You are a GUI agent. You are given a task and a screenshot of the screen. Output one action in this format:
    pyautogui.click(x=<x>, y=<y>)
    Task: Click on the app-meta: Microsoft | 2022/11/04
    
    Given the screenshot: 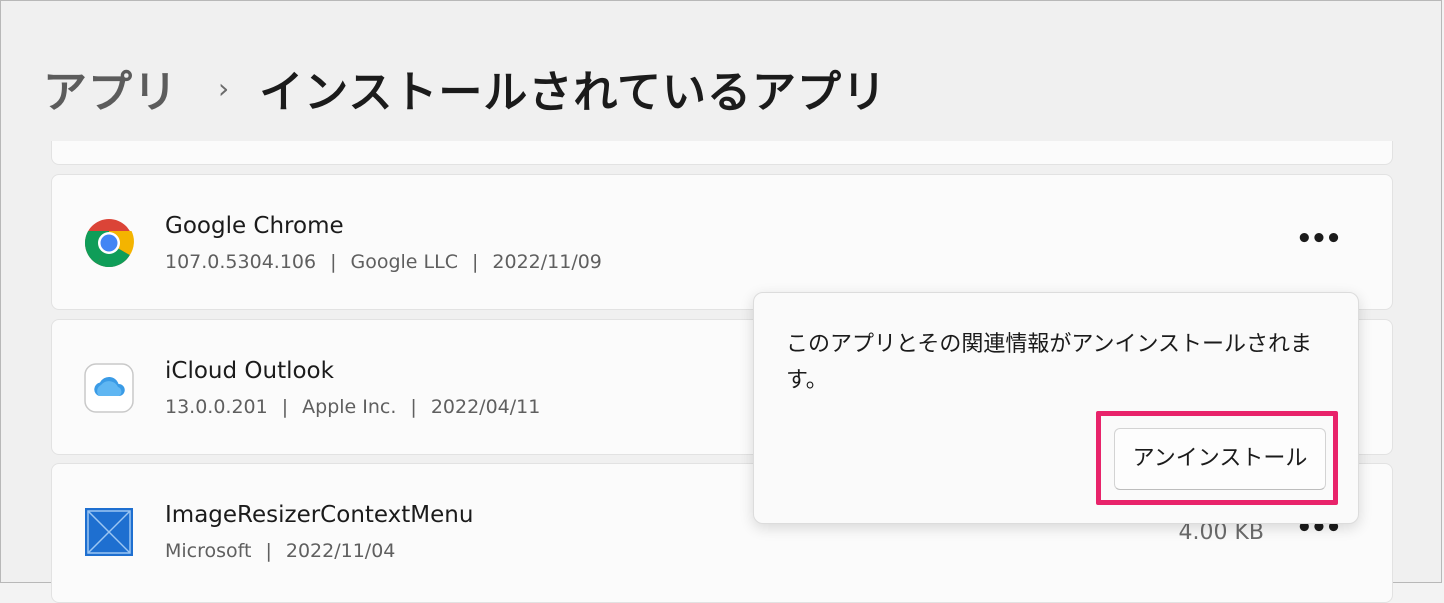 What is the action you would take?
    pyautogui.click(x=280, y=551)
    